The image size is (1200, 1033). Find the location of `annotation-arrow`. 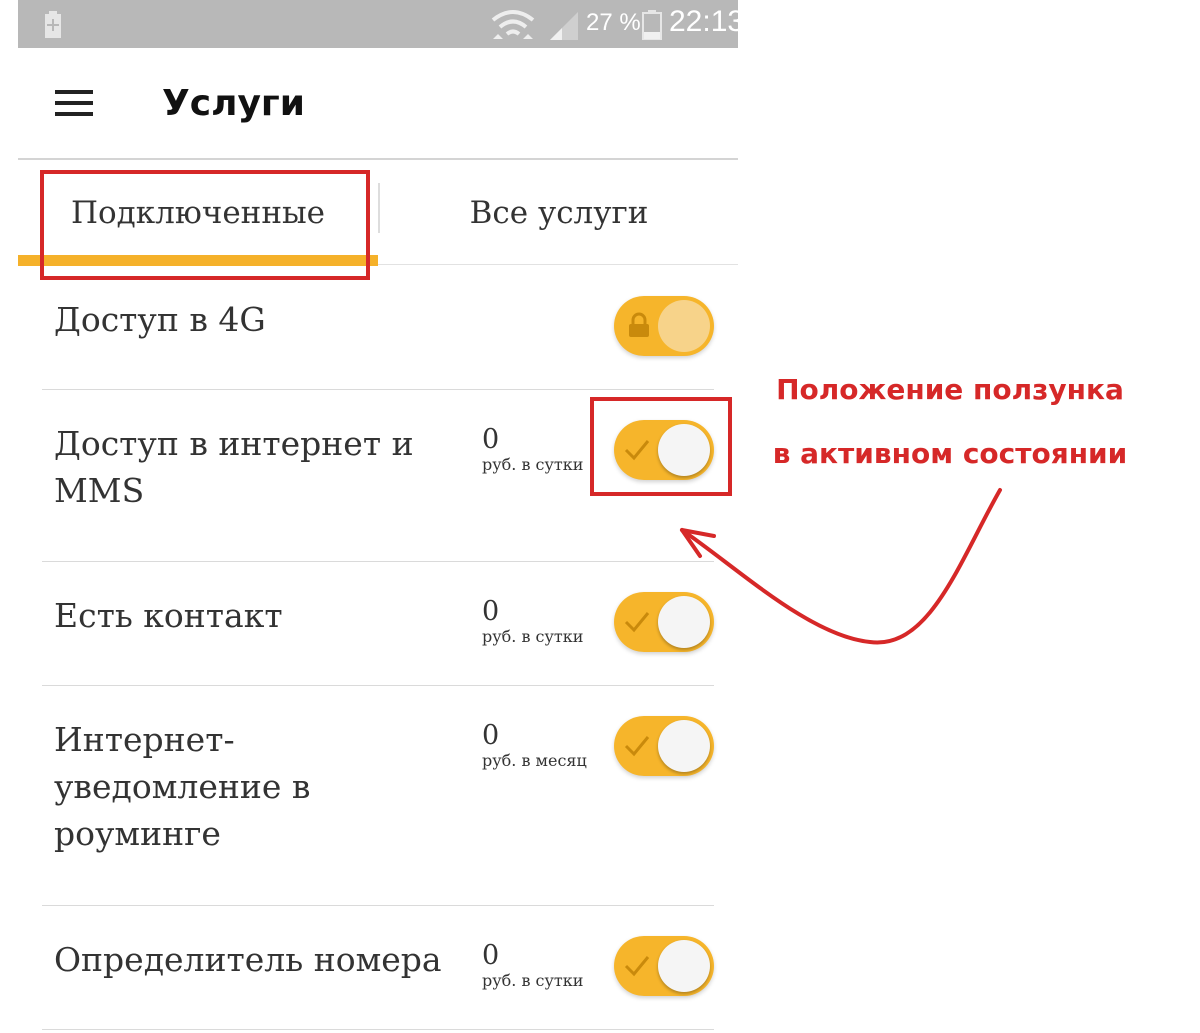

annotation-arrow is located at coordinates (841, 566).